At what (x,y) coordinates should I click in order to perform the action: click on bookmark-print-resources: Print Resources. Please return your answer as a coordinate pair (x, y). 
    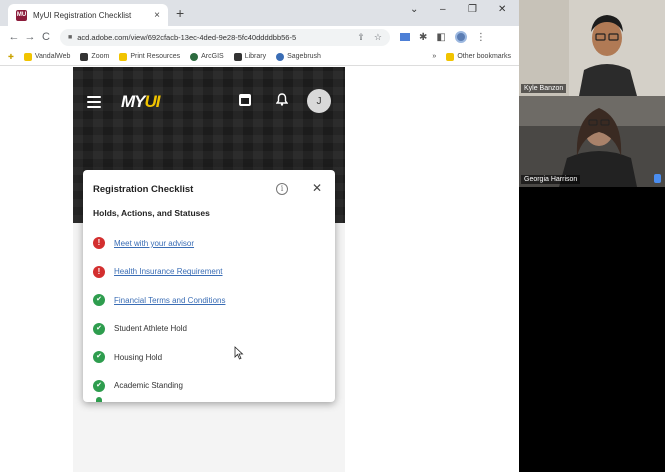
    Looking at the image, I should click on (149, 56).